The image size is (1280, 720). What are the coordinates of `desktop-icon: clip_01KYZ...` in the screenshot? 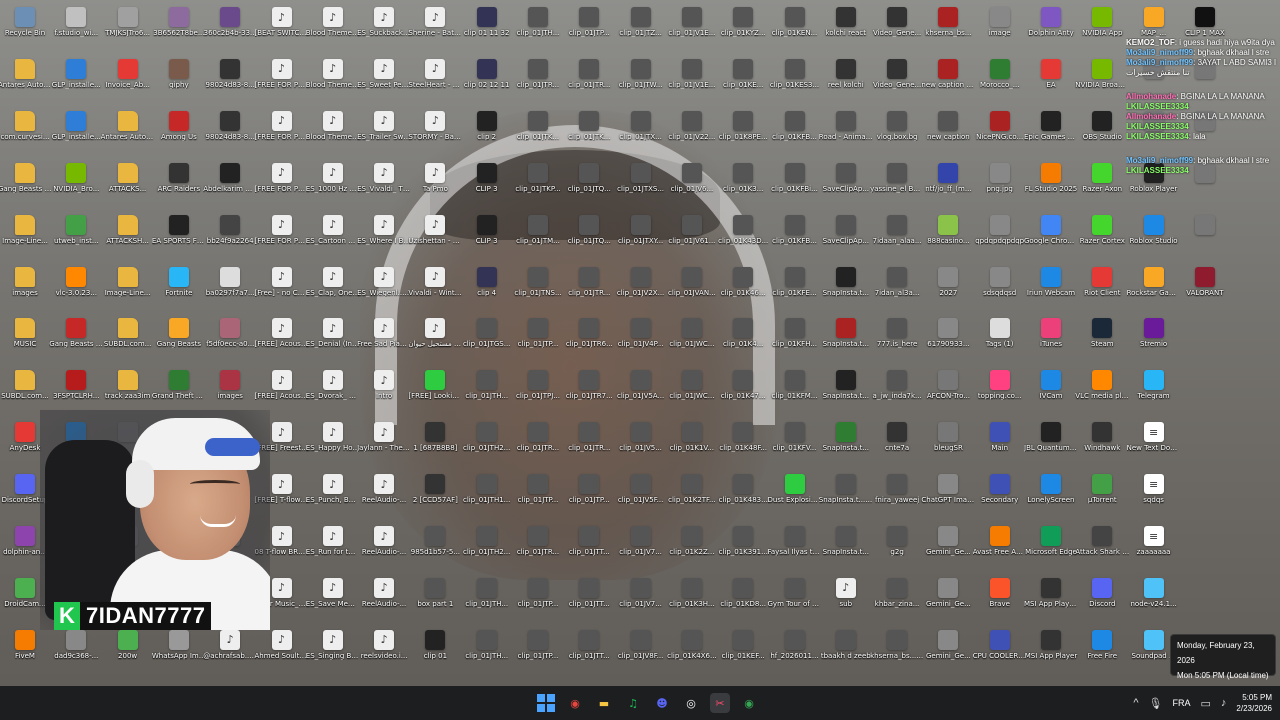 It's located at (743, 29).